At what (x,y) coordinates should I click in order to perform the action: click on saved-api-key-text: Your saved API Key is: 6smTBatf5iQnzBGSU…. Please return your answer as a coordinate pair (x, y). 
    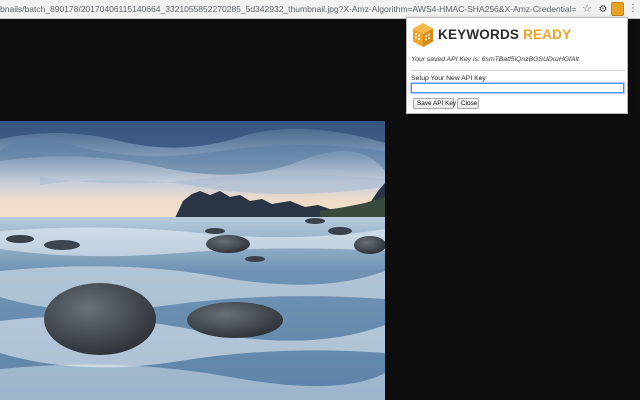
    Looking at the image, I should click on (495, 59).